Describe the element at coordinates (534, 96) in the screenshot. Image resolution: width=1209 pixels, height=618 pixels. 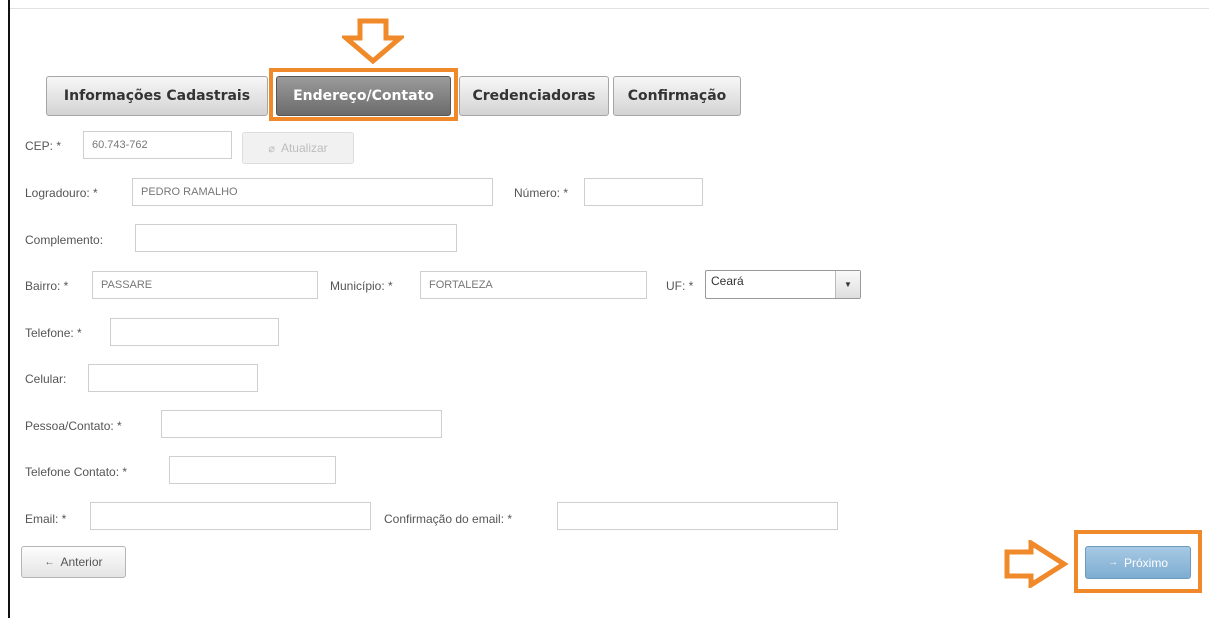
I see `tab-credenciadoras: Credenciadoras` at that location.